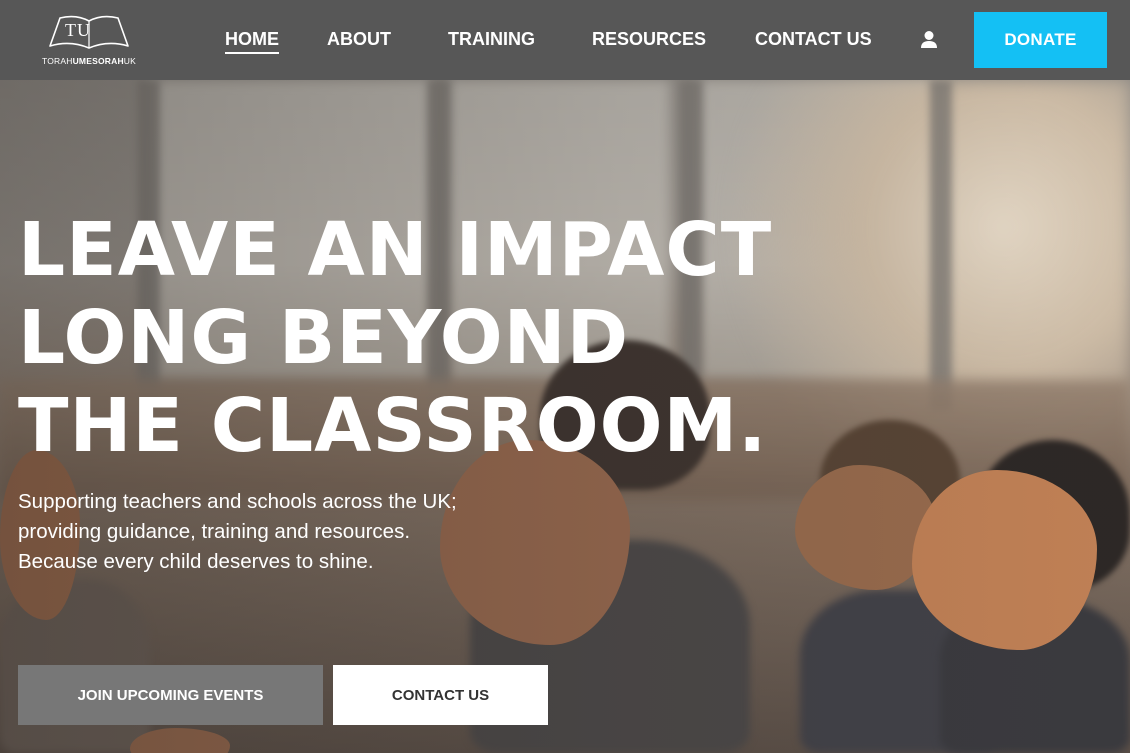  What do you see at coordinates (649, 39) in the screenshot?
I see `nav-resources: RESOURCES` at bounding box center [649, 39].